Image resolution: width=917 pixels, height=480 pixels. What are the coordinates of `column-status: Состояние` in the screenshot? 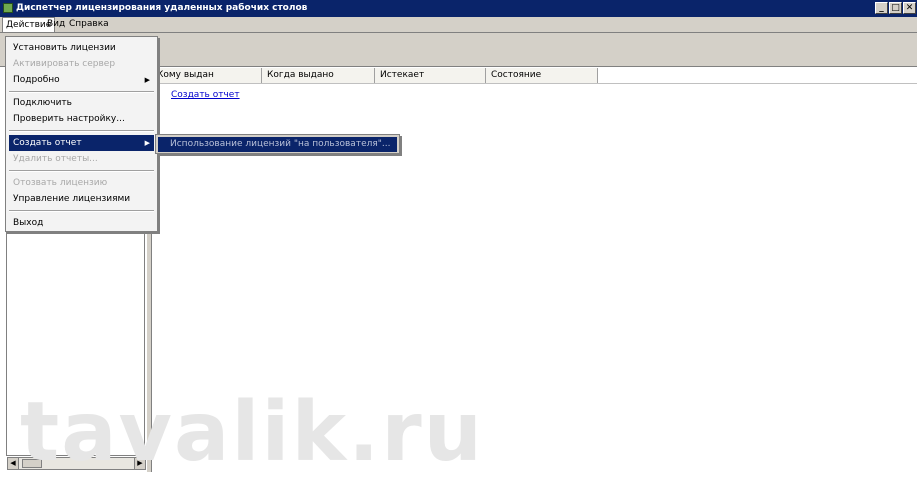 It's located at (542, 75).